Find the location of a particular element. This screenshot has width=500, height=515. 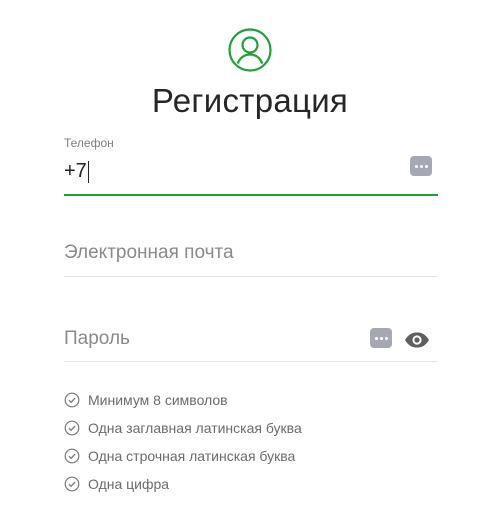

password-rule-label: Одна цифра is located at coordinates (129, 484).